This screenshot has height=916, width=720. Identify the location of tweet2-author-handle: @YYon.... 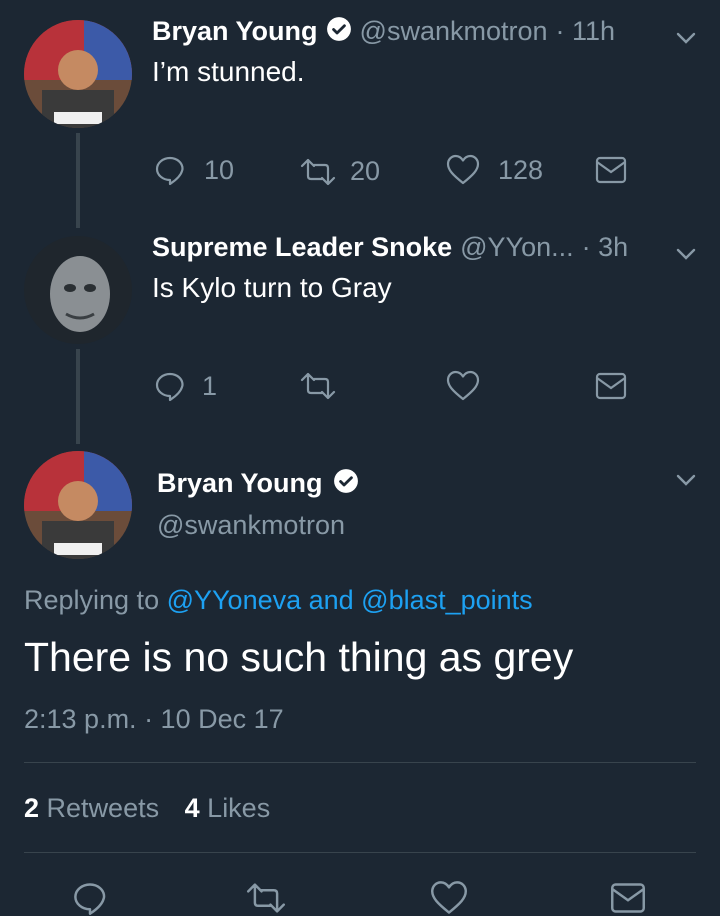
(516, 247).